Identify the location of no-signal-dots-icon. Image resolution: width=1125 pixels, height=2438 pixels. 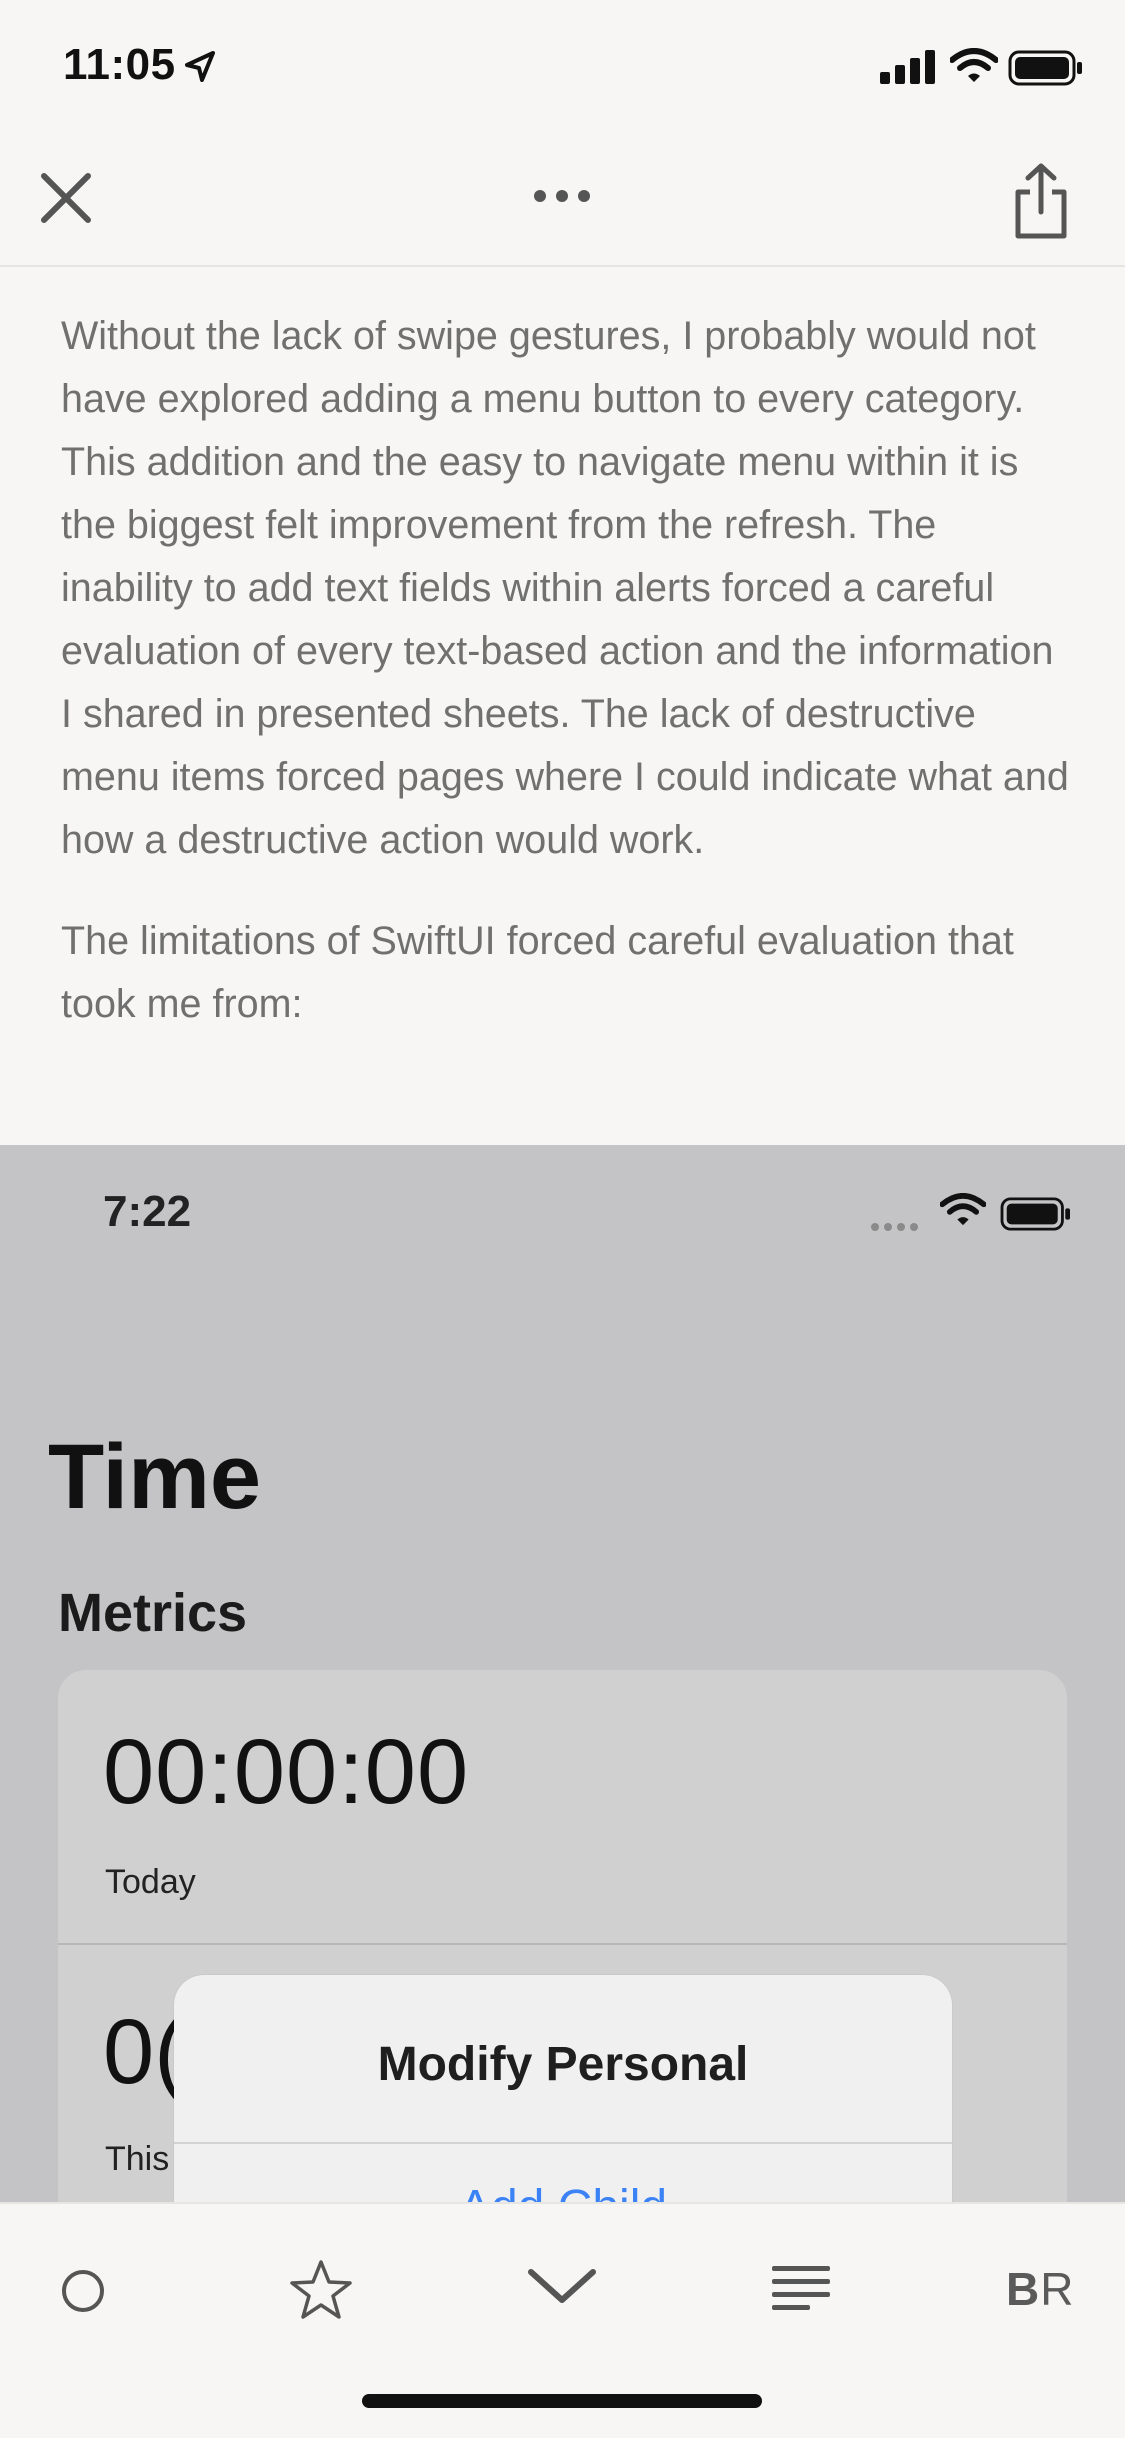
(898, 1228).